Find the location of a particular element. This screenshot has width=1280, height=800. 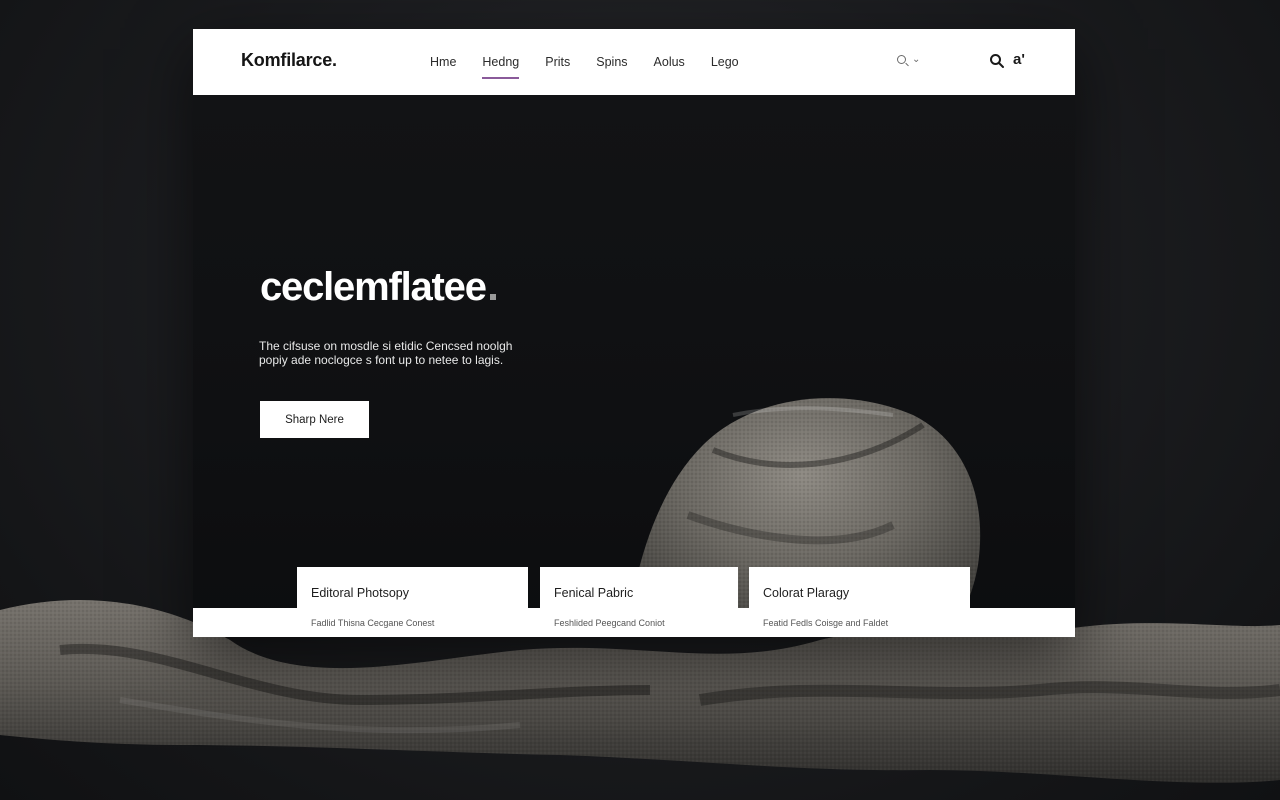

nav-item-prits: Prits is located at coordinates (557, 62).